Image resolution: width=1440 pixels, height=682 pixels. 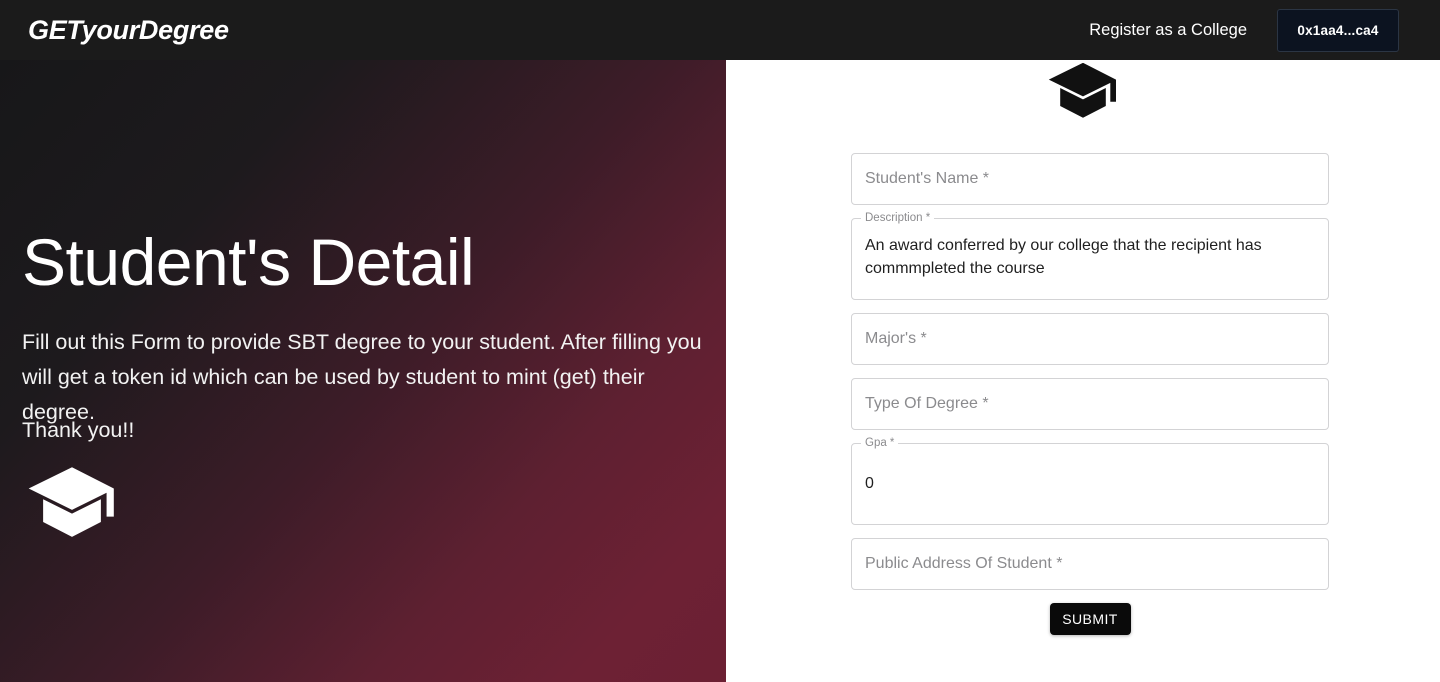 What do you see at coordinates (248, 262) in the screenshot?
I see `page-title: Student's Detail` at bounding box center [248, 262].